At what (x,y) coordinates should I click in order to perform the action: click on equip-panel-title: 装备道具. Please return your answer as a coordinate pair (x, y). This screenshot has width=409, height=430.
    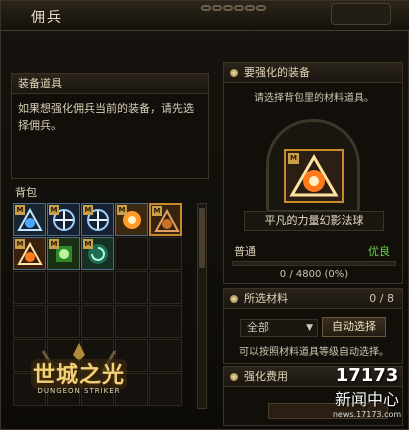
    Looking at the image, I should click on (110, 84).